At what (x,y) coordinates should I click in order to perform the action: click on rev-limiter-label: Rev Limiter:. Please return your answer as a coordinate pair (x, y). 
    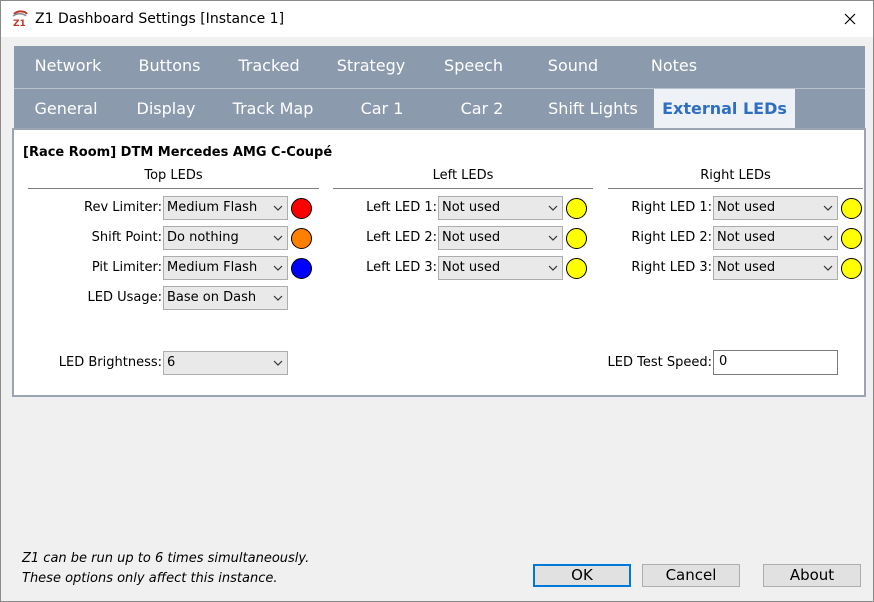
    Looking at the image, I should click on (123, 207).